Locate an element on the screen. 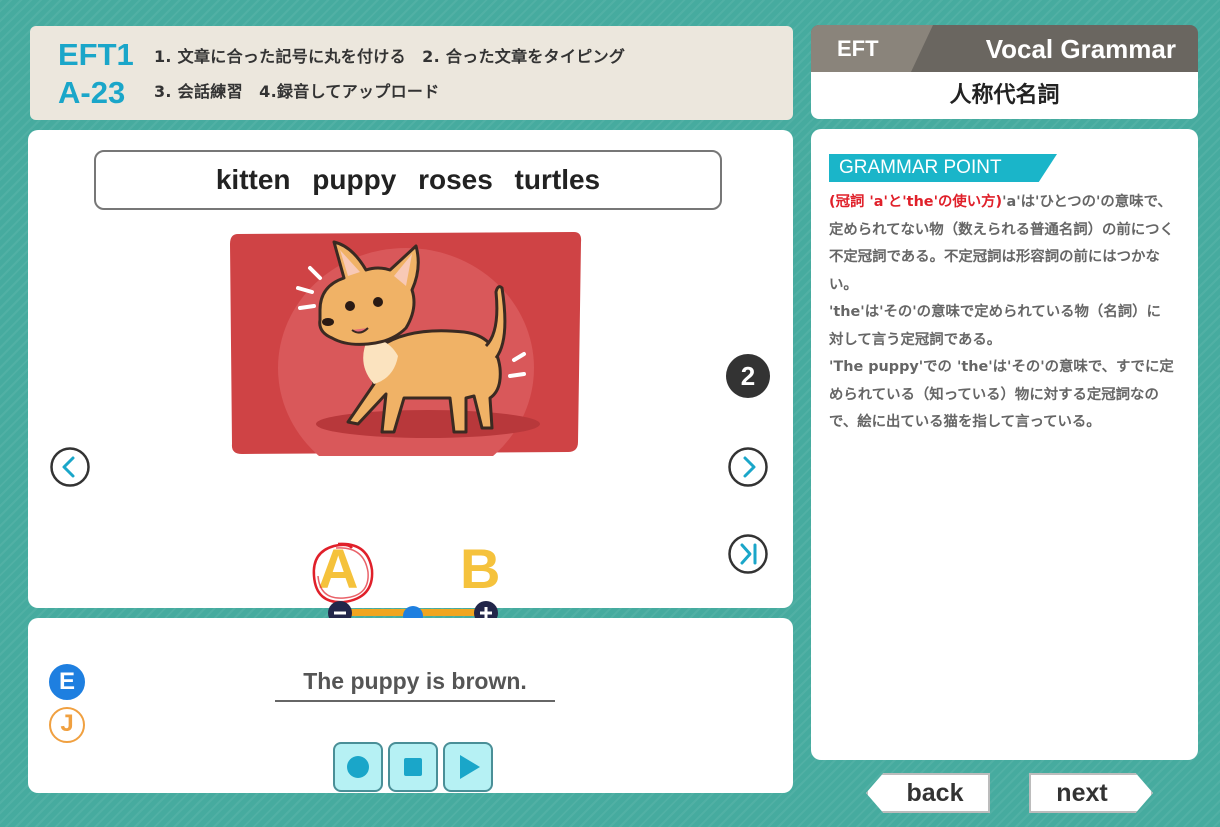 Image resolution: width=1220 pixels, height=827 pixels. play-icon is located at coordinates (470, 767).